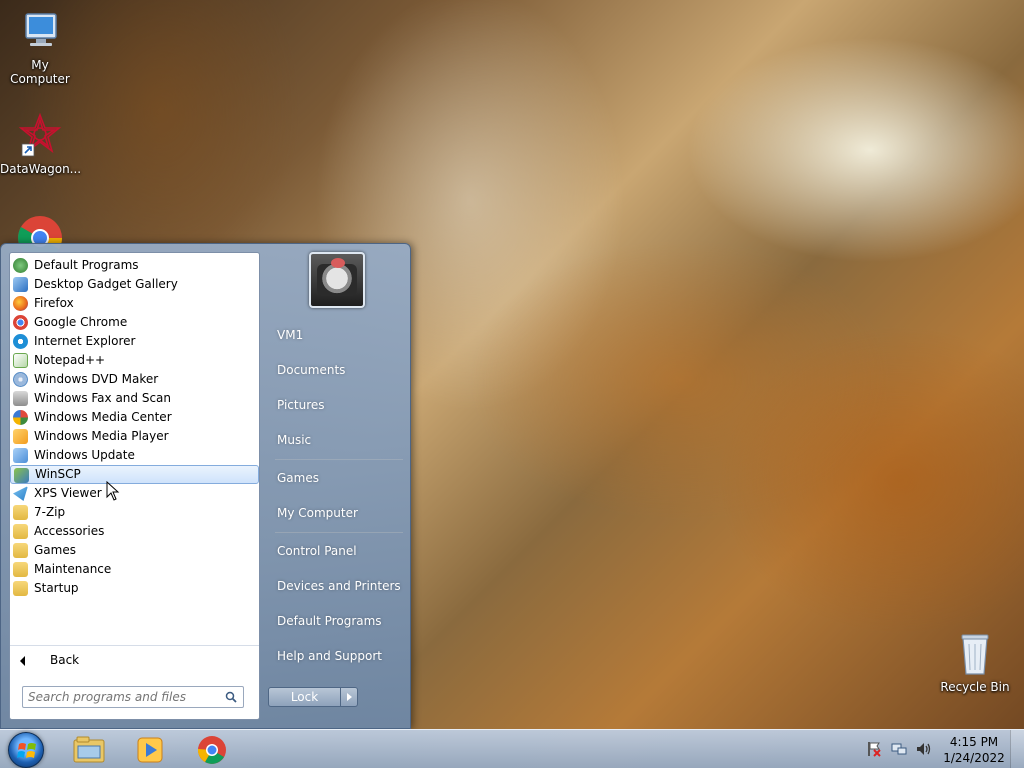 This screenshot has height=768, width=1024. I want to click on lock-button: Lock, so click(304, 697).